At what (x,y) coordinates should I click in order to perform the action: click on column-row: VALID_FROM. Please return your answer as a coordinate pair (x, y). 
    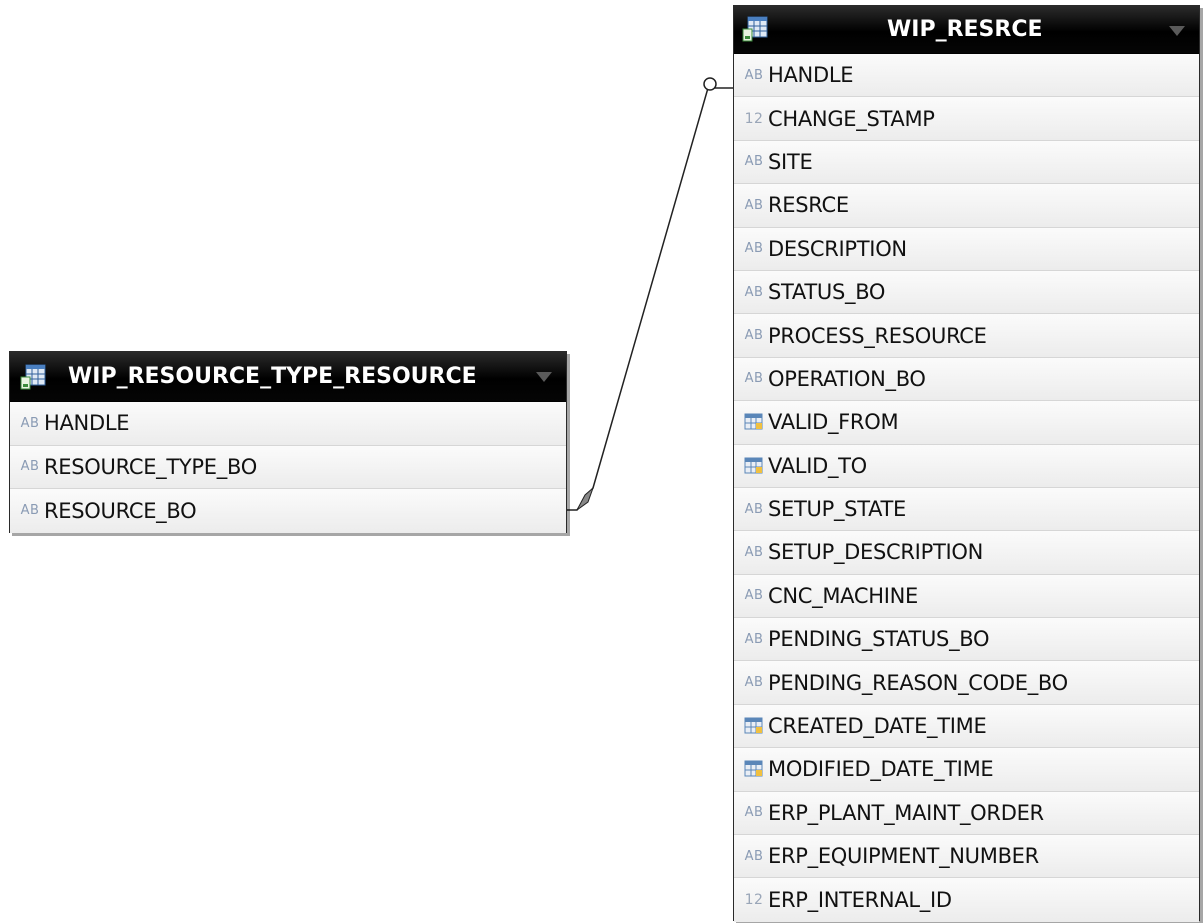
    Looking at the image, I should click on (966, 423).